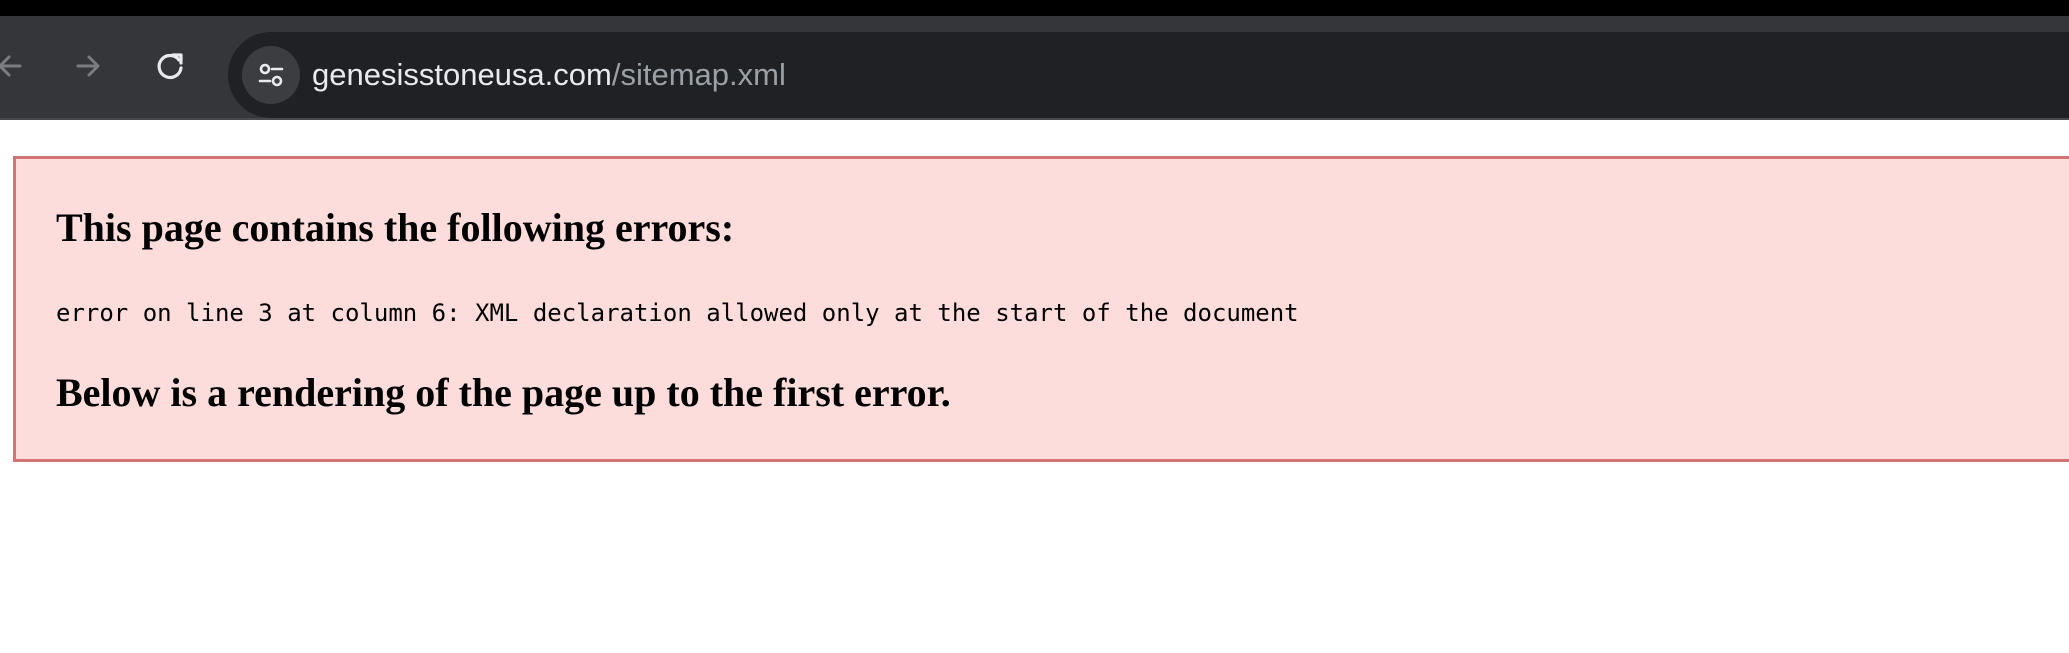 This screenshot has width=2069, height=653. Describe the element at coordinates (1148, 75) in the screenshot. I see `address-bar: genesisstoneusa.com/sitemap.xml` at that location.